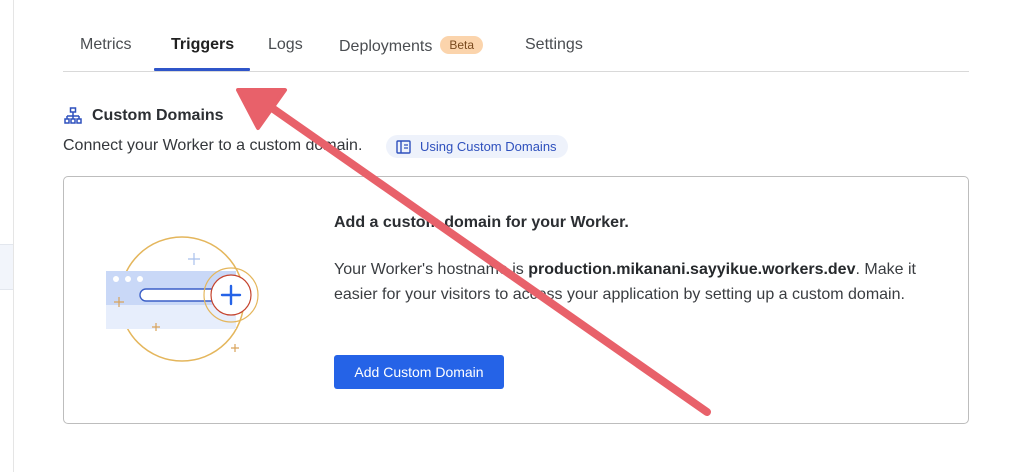 The image size is (1024, 472). I want to click on side-panel-edge, so click(7, 236).